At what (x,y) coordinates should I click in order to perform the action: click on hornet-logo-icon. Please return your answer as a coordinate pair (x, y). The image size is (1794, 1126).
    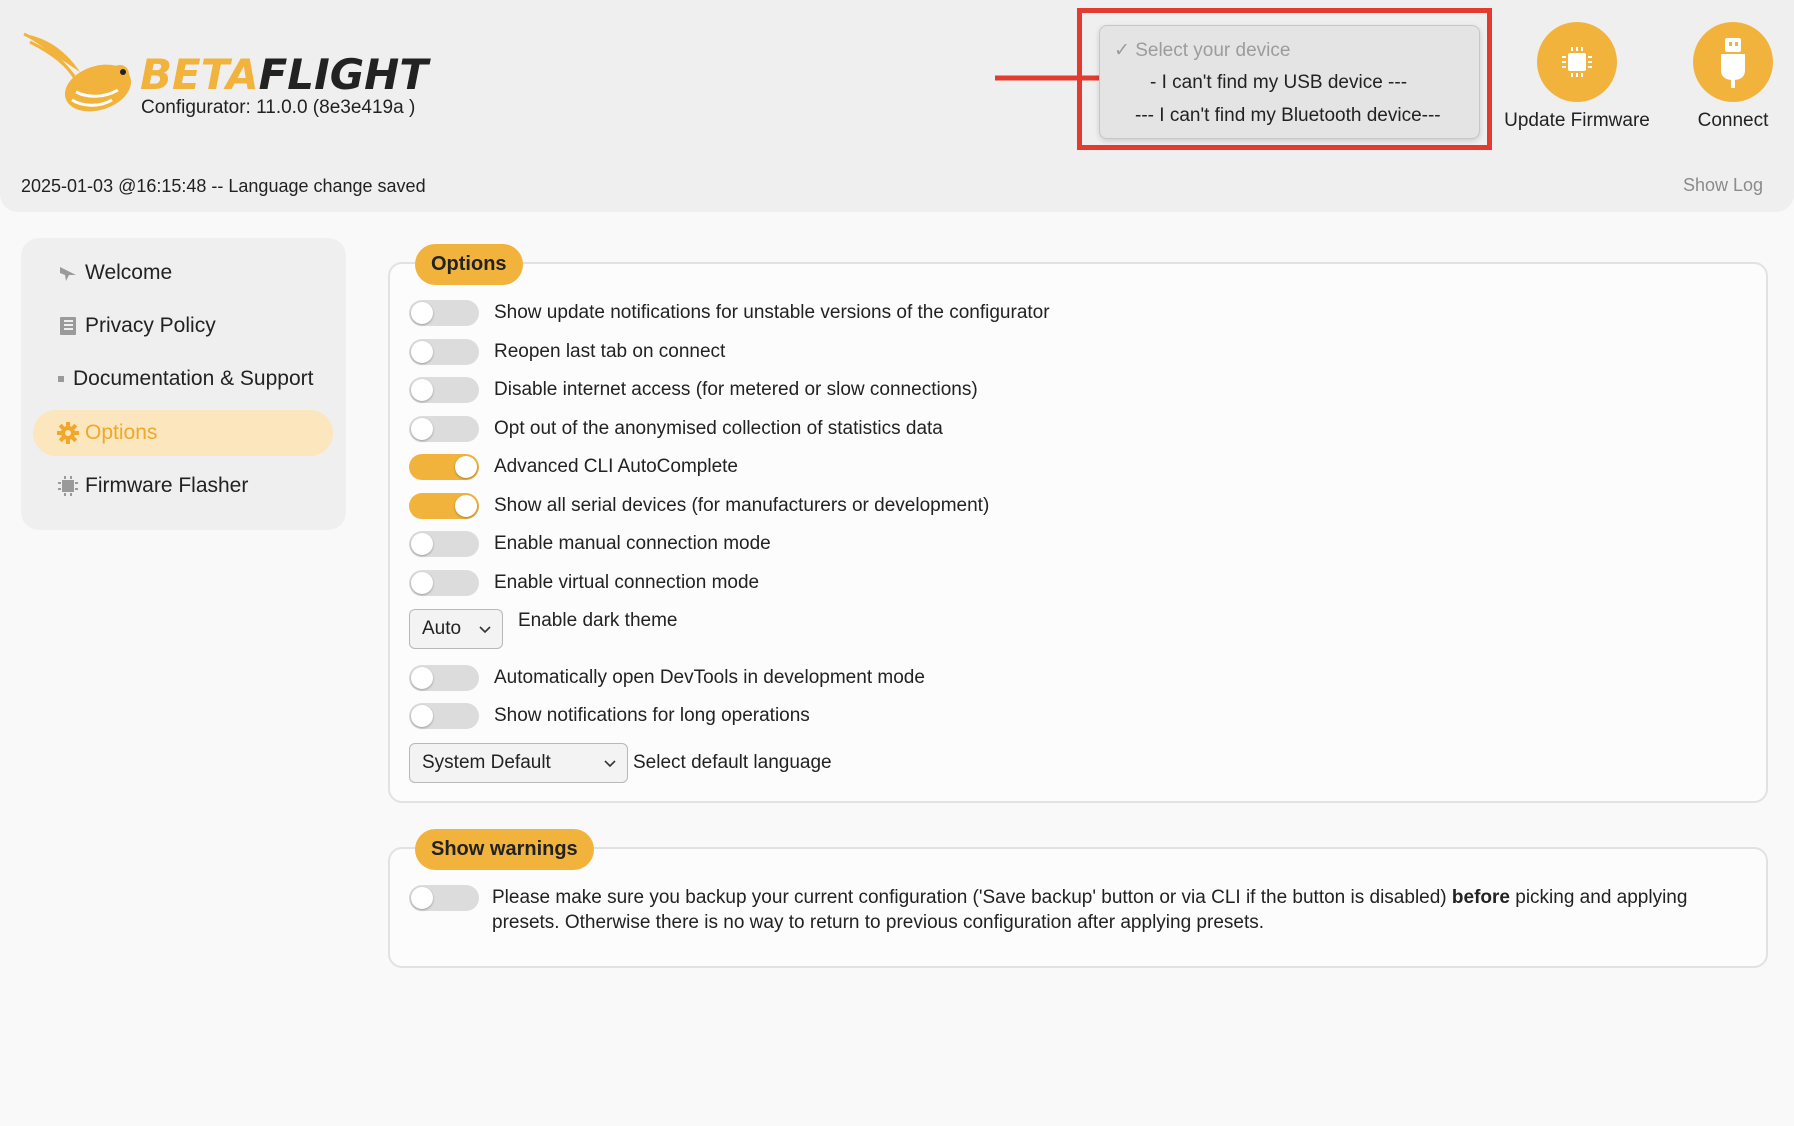
    Looking at the image, I should click on (77, 72).